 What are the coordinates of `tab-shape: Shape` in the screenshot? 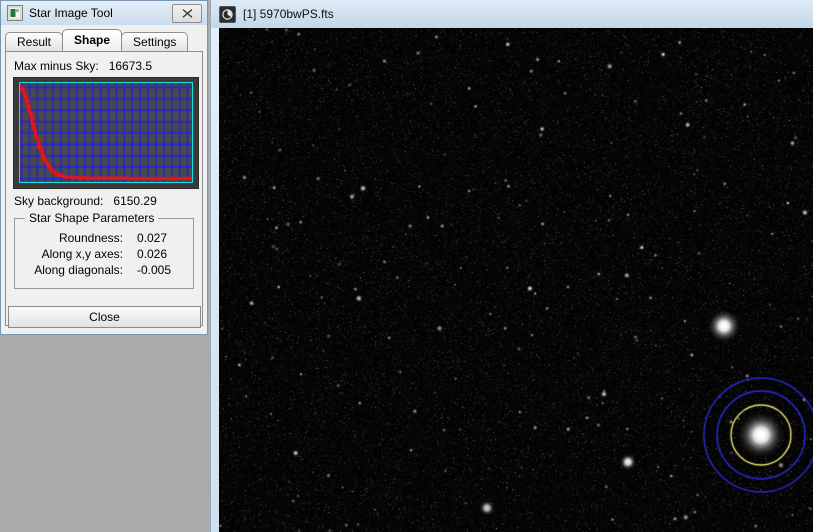 It's located at (92, 40).